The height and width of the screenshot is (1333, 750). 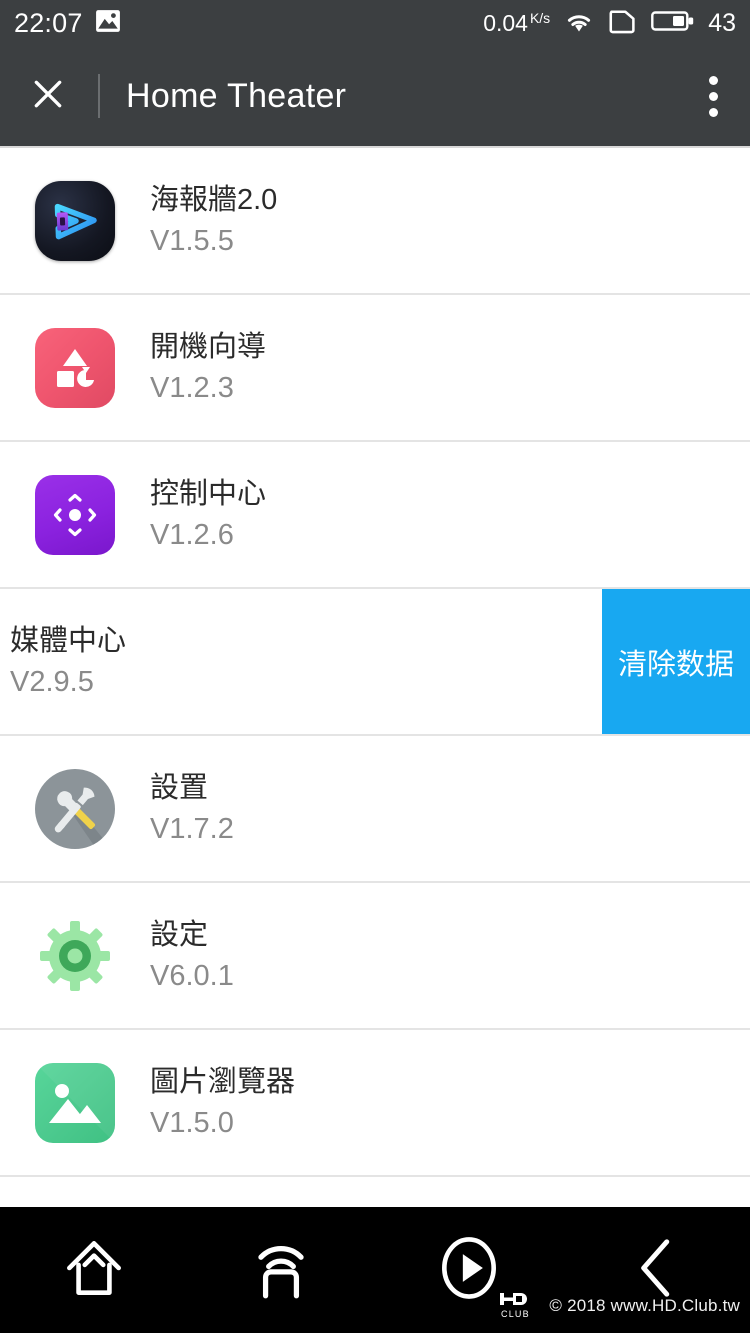 What do you see at coordinates (375, 96) in the screenshot?
I see `app-bar: Home Theater` at bounding box center [375, 96].